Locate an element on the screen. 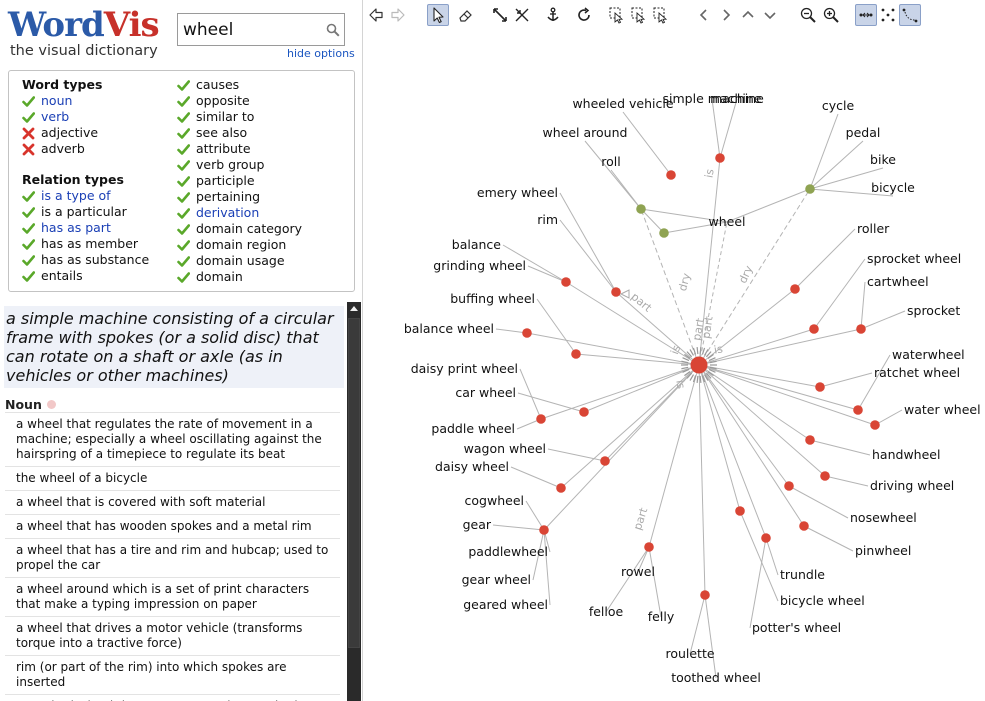  option-has-as-part: has as part is located at coordinates (85, 228).